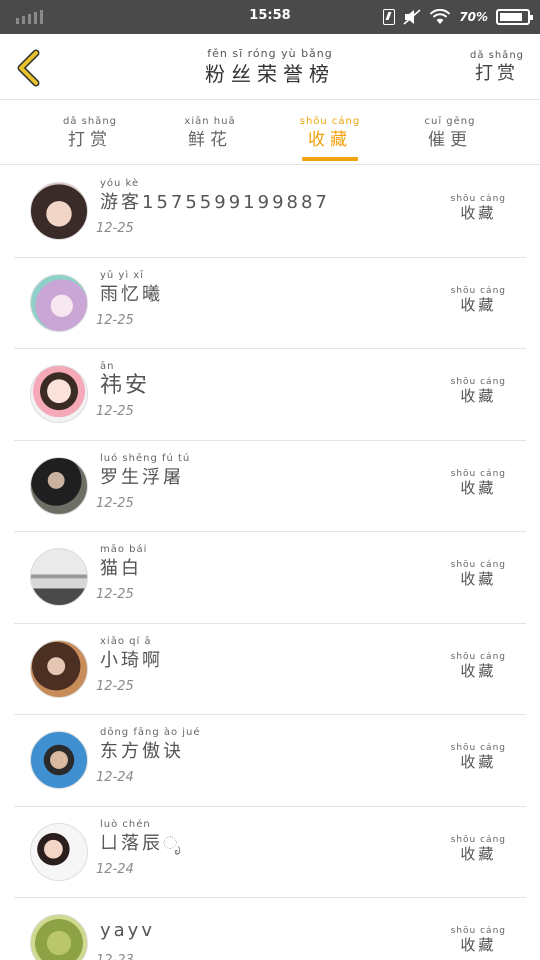  Describe the element at coordinates (142, 477) in the screenshot. I see `user-name: 罗生浮屠` at that location.